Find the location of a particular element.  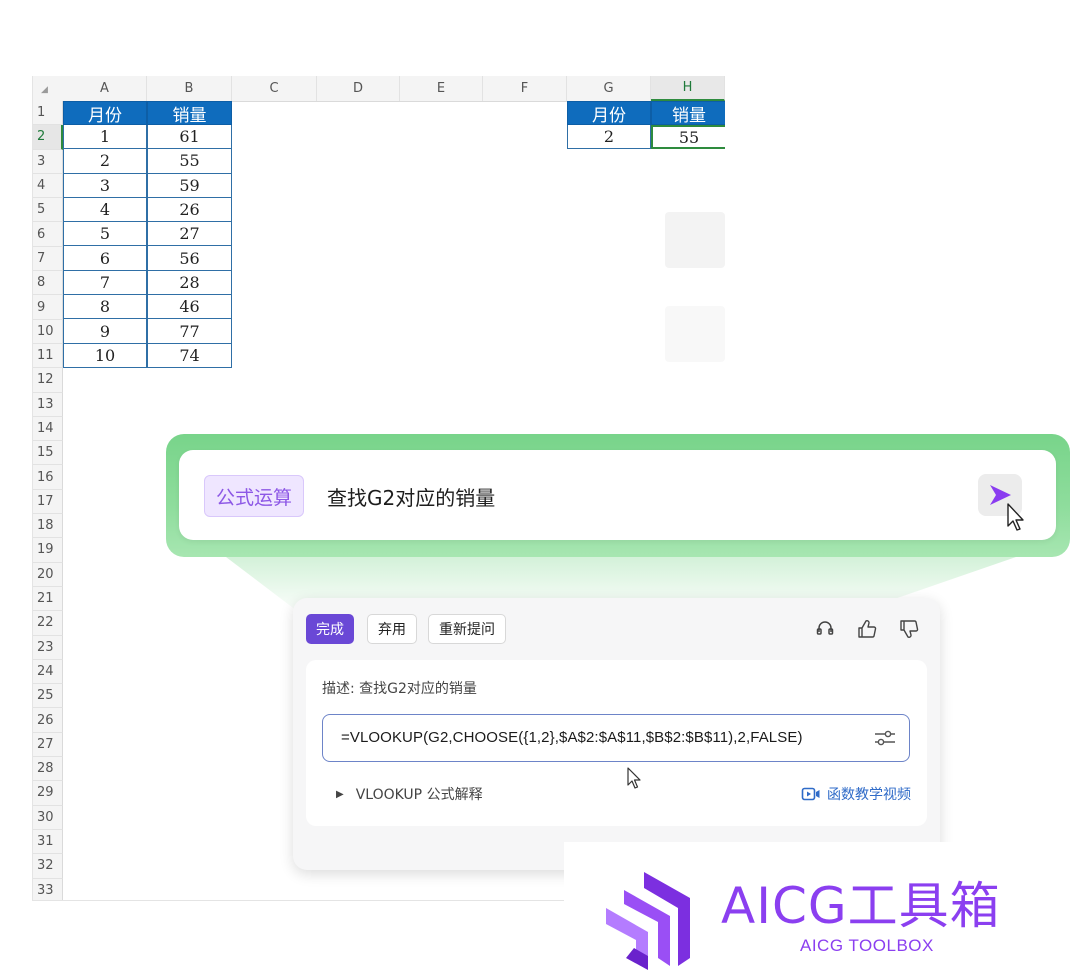

row-header: 14 is located at coordinates (48, 429).